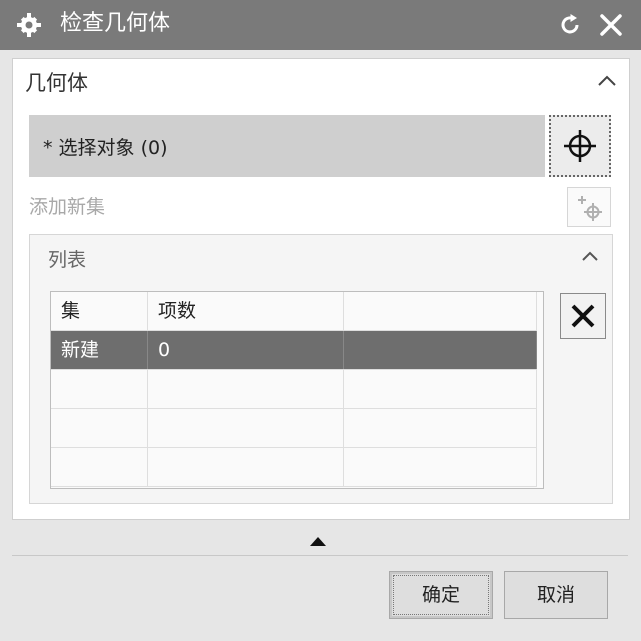  What do you see at coordinates (67, 207) in the screenshot?
I see `add-new-set-label: 添加新集` at bounding box center [67, 207].